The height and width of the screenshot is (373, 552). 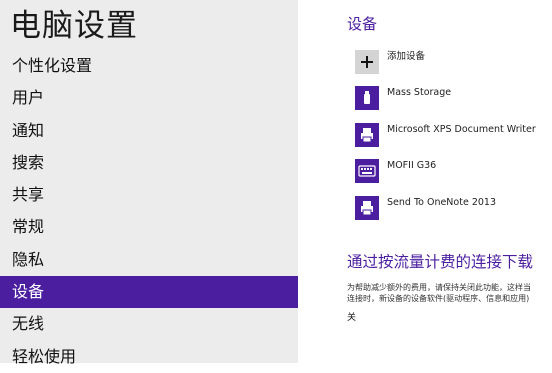 I want to click on metered-description-line: 为帮助减少额外的费用，请保持关闭此功能，这样当, so click(x=439, y=287).